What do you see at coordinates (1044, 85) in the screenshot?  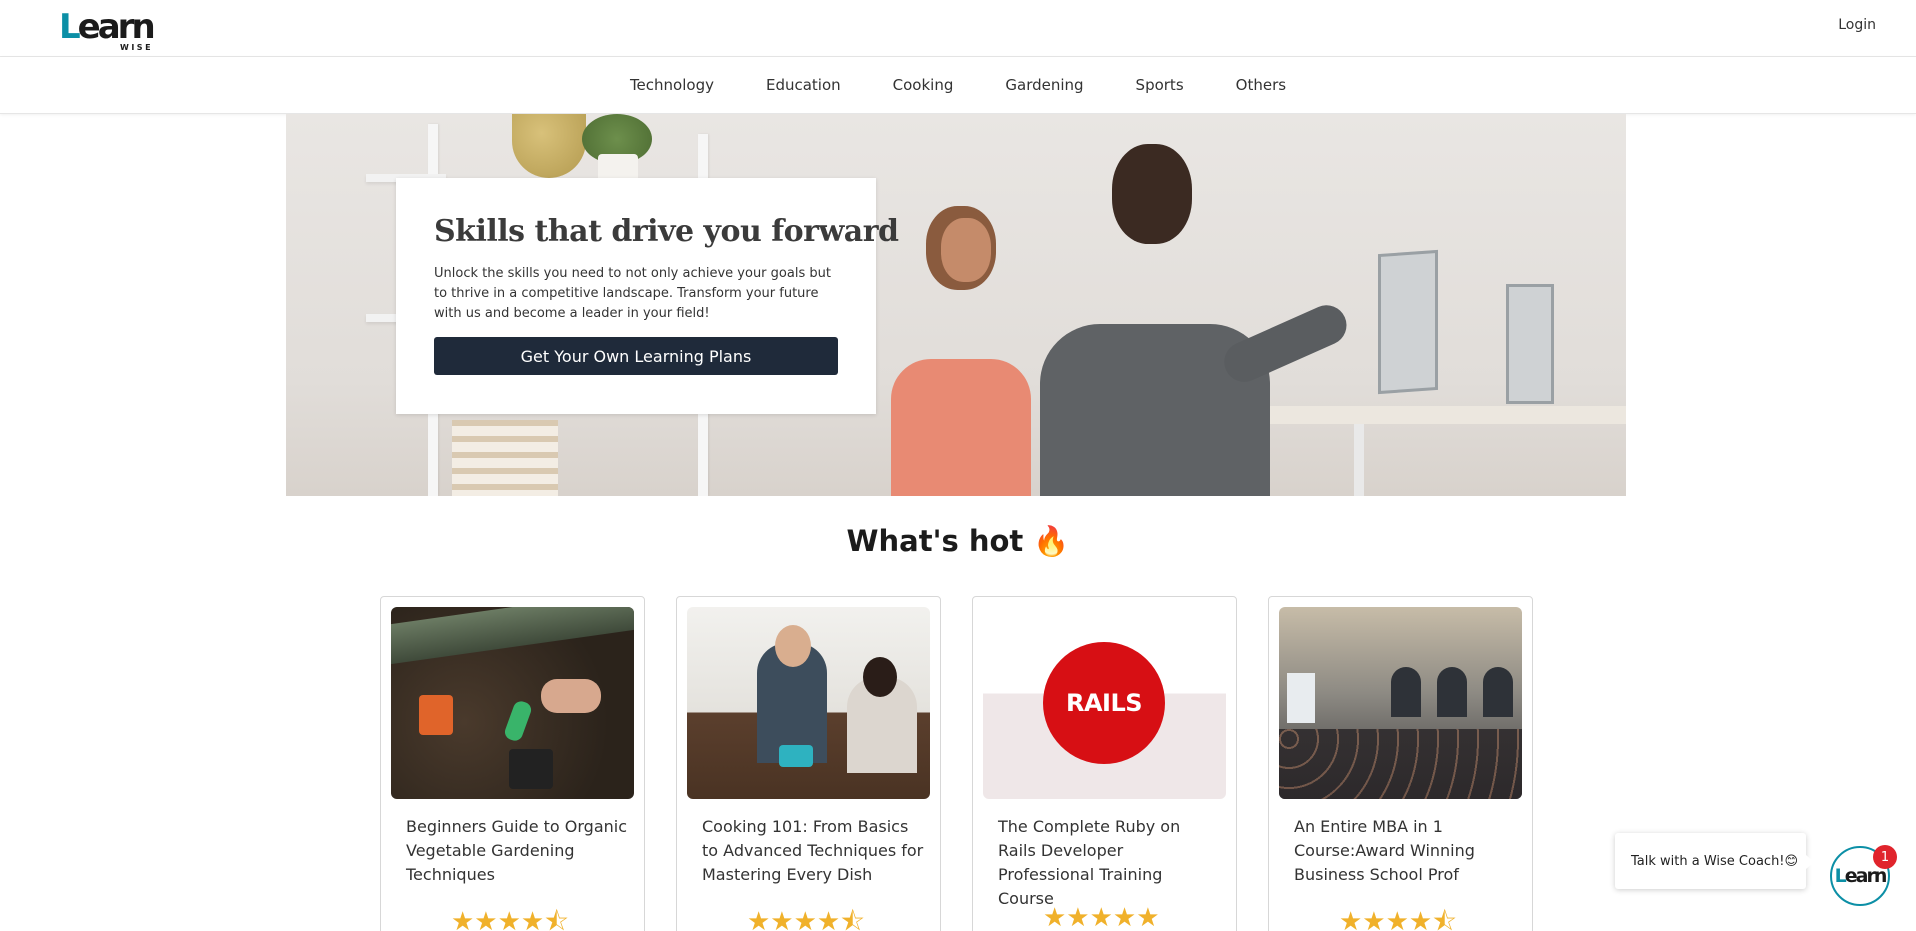 I see `nav-item-gardening: Gardening` at bounding box center [1044, 85].